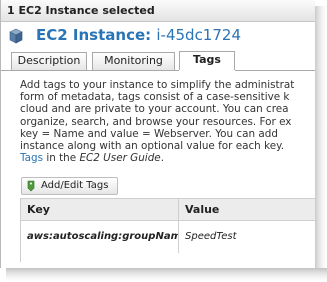 Image resolution: width=327 pixels, height=282 pixels. What do you see at coordinates (320, 141) in the screenshot?
I see `panel-shadow-right` at bounding box center [320, 141].